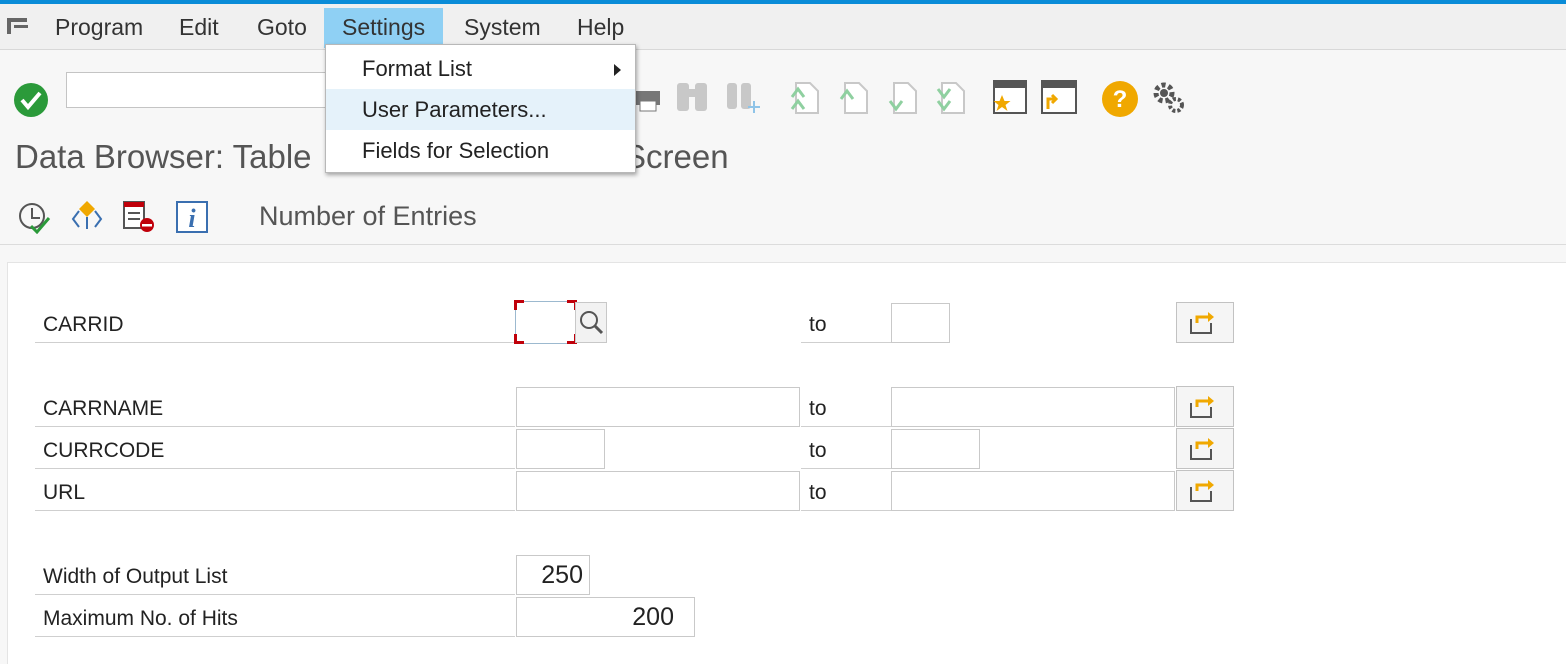 This screenshot has width=1566, height=664. I want to click on carrname-to-input, so click(1033, 407).